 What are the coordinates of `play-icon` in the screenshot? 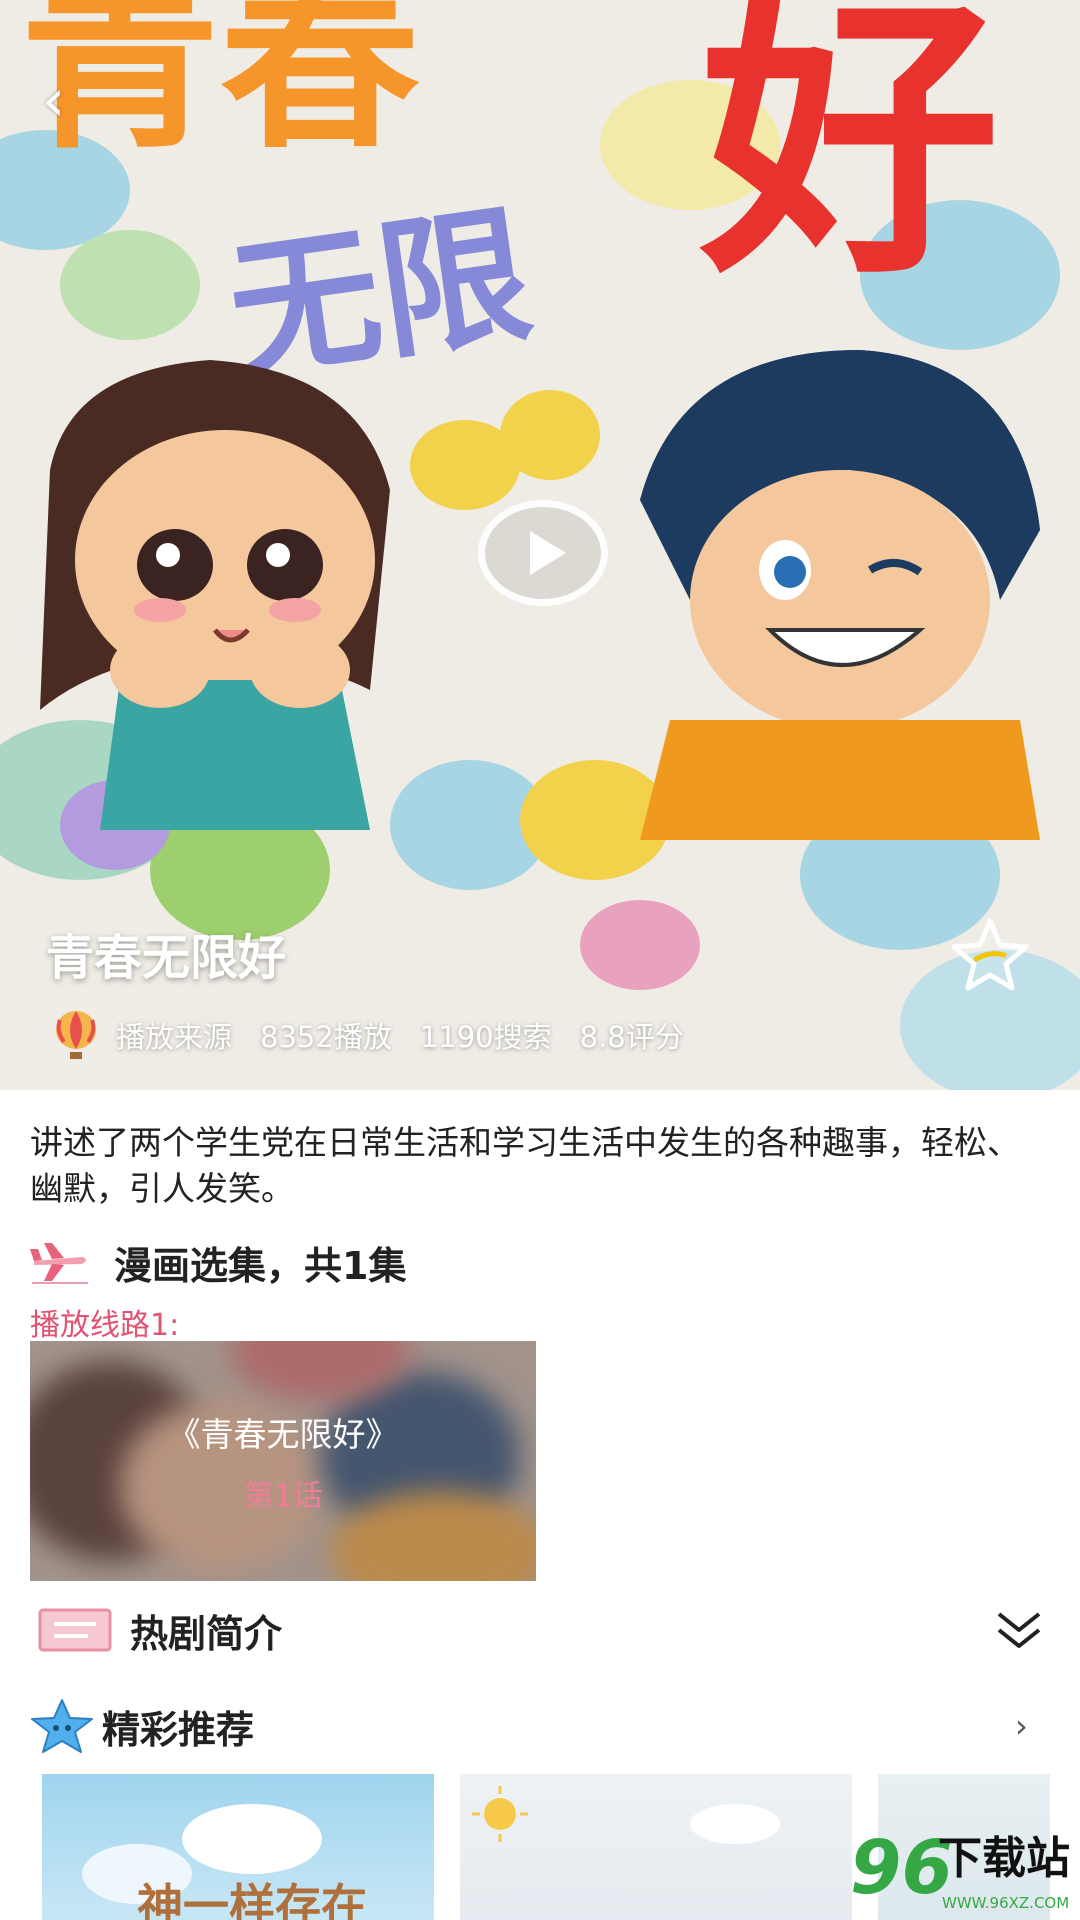 It's located at (548, 553).